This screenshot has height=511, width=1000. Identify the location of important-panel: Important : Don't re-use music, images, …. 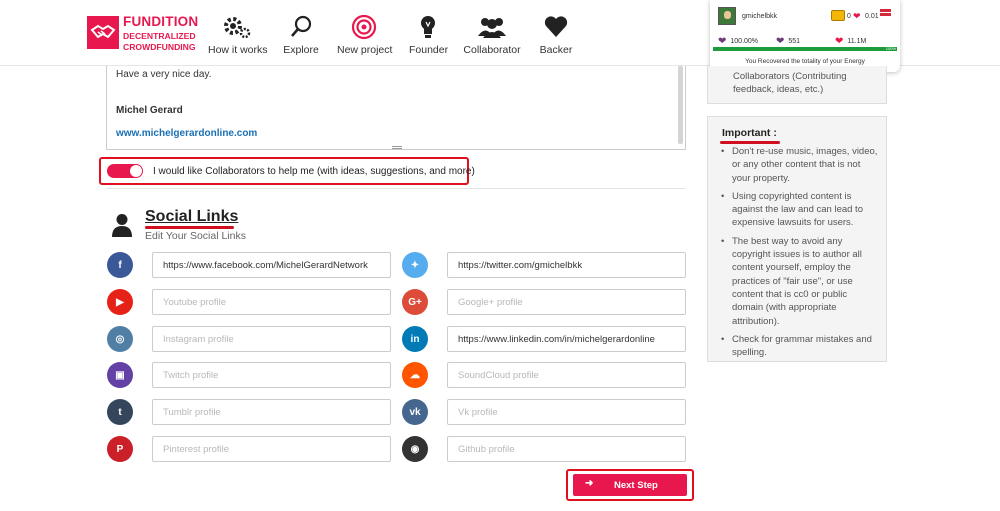
(797, 239).